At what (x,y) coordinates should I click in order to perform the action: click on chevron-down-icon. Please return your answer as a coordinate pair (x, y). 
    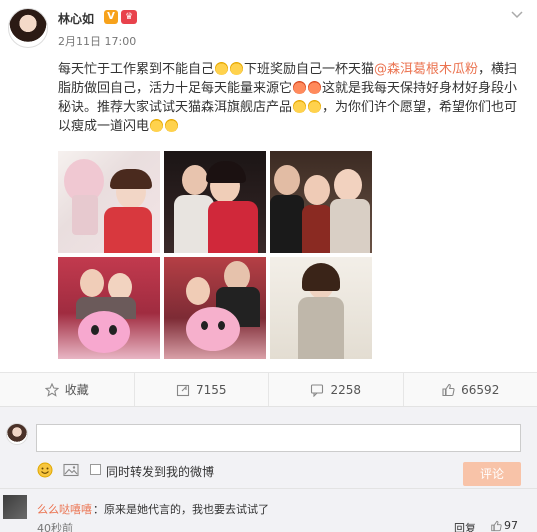
    Looking at the image, I should click on (517, 14).